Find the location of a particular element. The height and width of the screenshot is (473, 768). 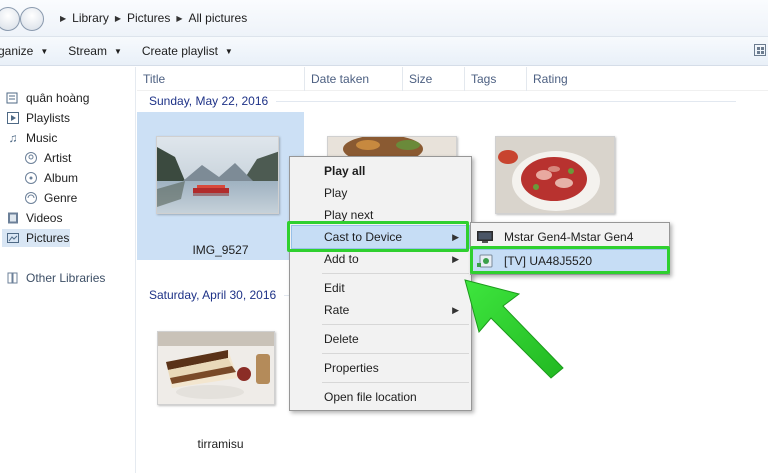

sidebar-item-artist: Artist is located at coordinates (47, 158).